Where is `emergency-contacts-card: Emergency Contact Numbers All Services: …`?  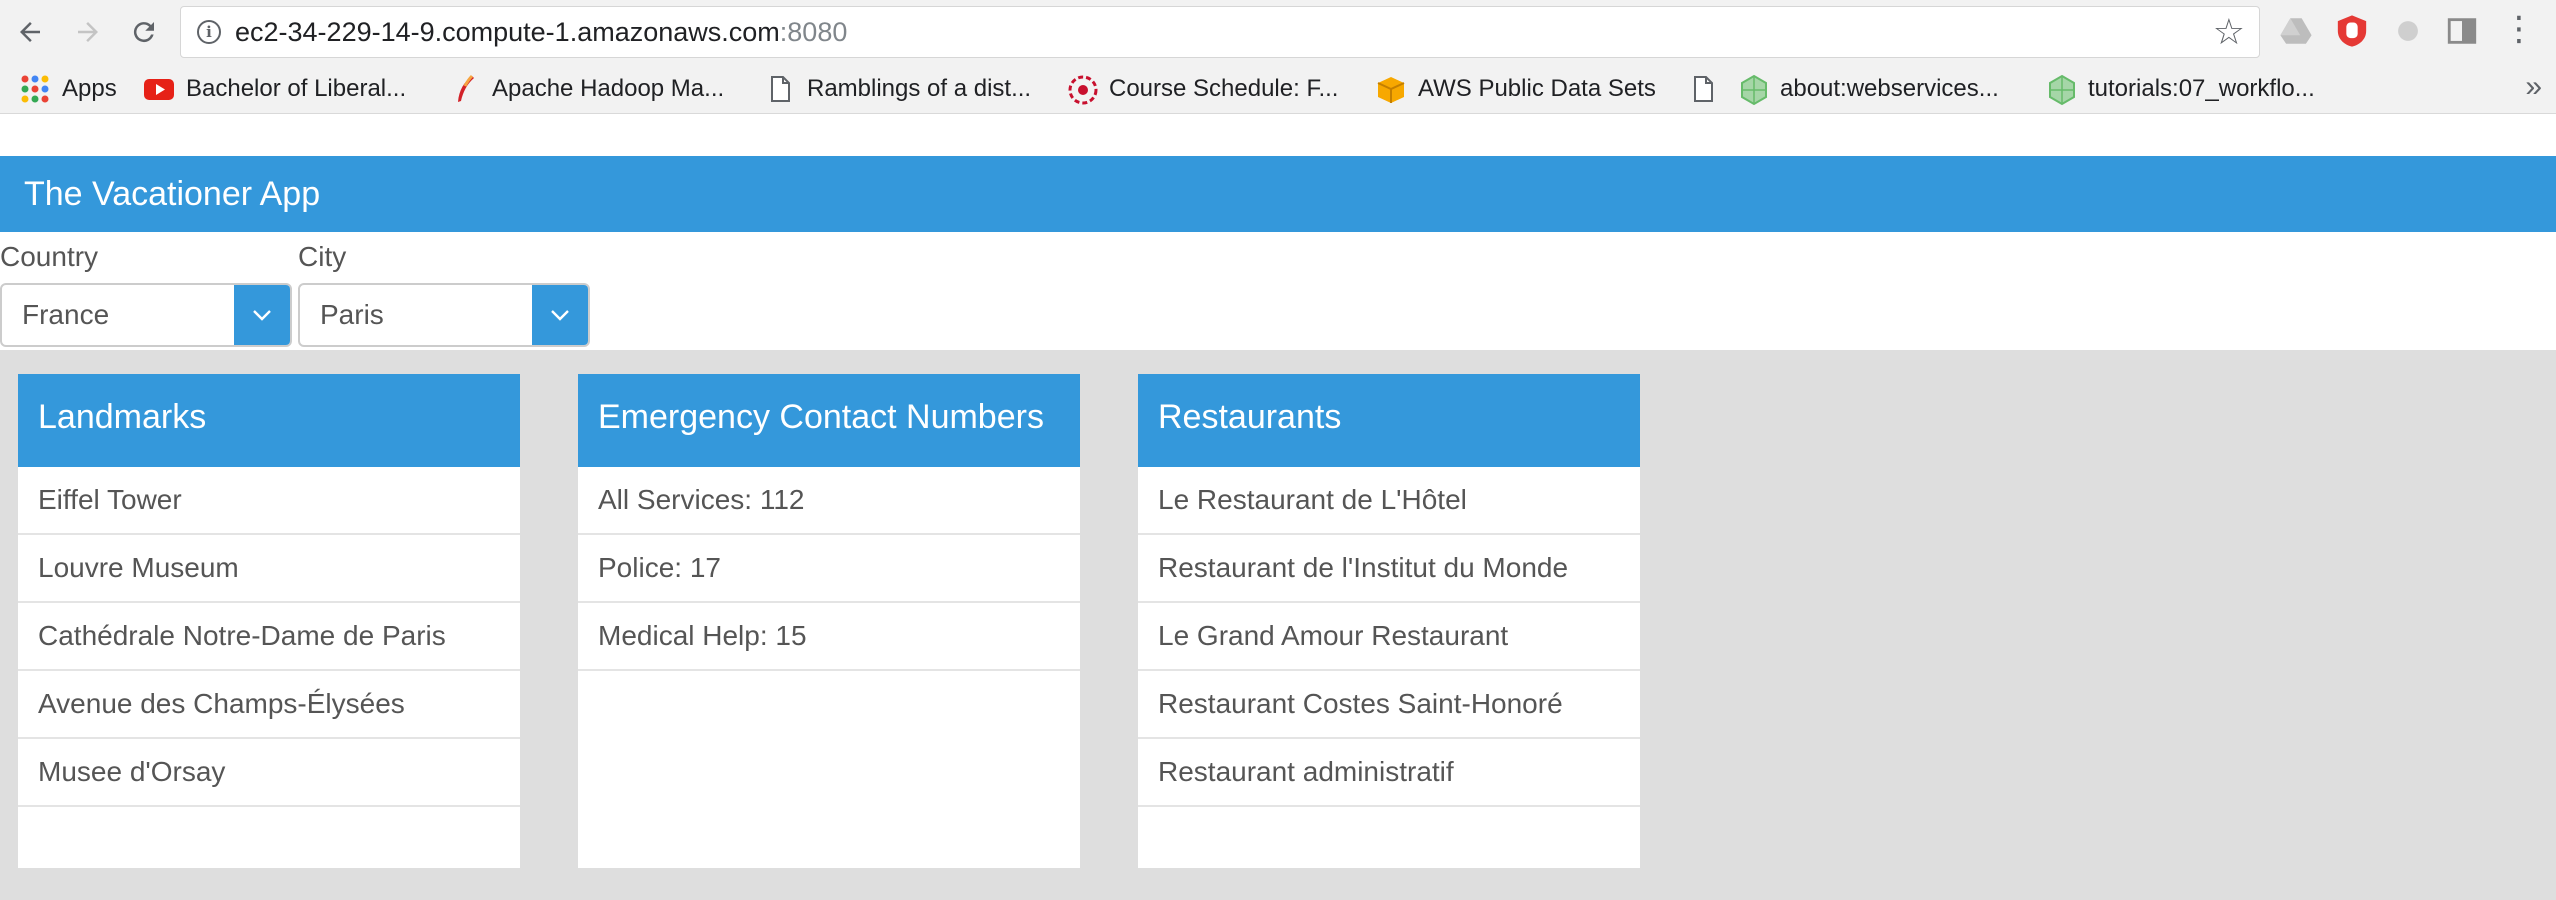 emergency-contacts-card: Emergency Contact Numbers All Services: … is located at coordinates (829, 621).